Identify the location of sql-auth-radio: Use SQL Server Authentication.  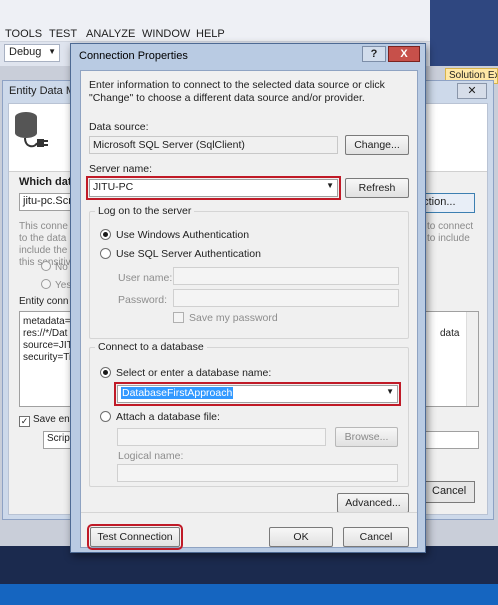
(180, 254).